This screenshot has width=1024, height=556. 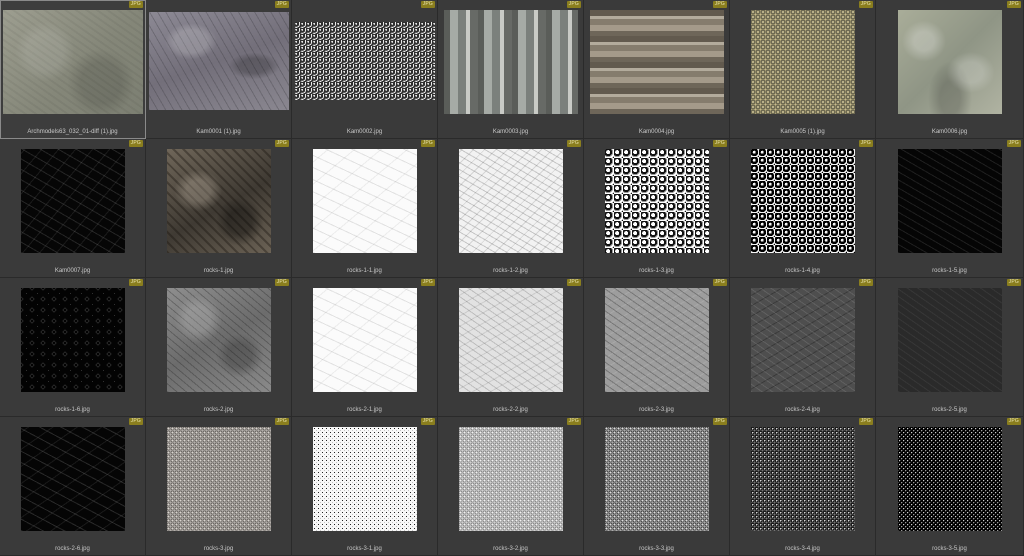 What do you see at coordinates (949, 410) in the screenshot?
I see `file-name-label: rocks-2-5.jpg` at bounding box center [949, 410].